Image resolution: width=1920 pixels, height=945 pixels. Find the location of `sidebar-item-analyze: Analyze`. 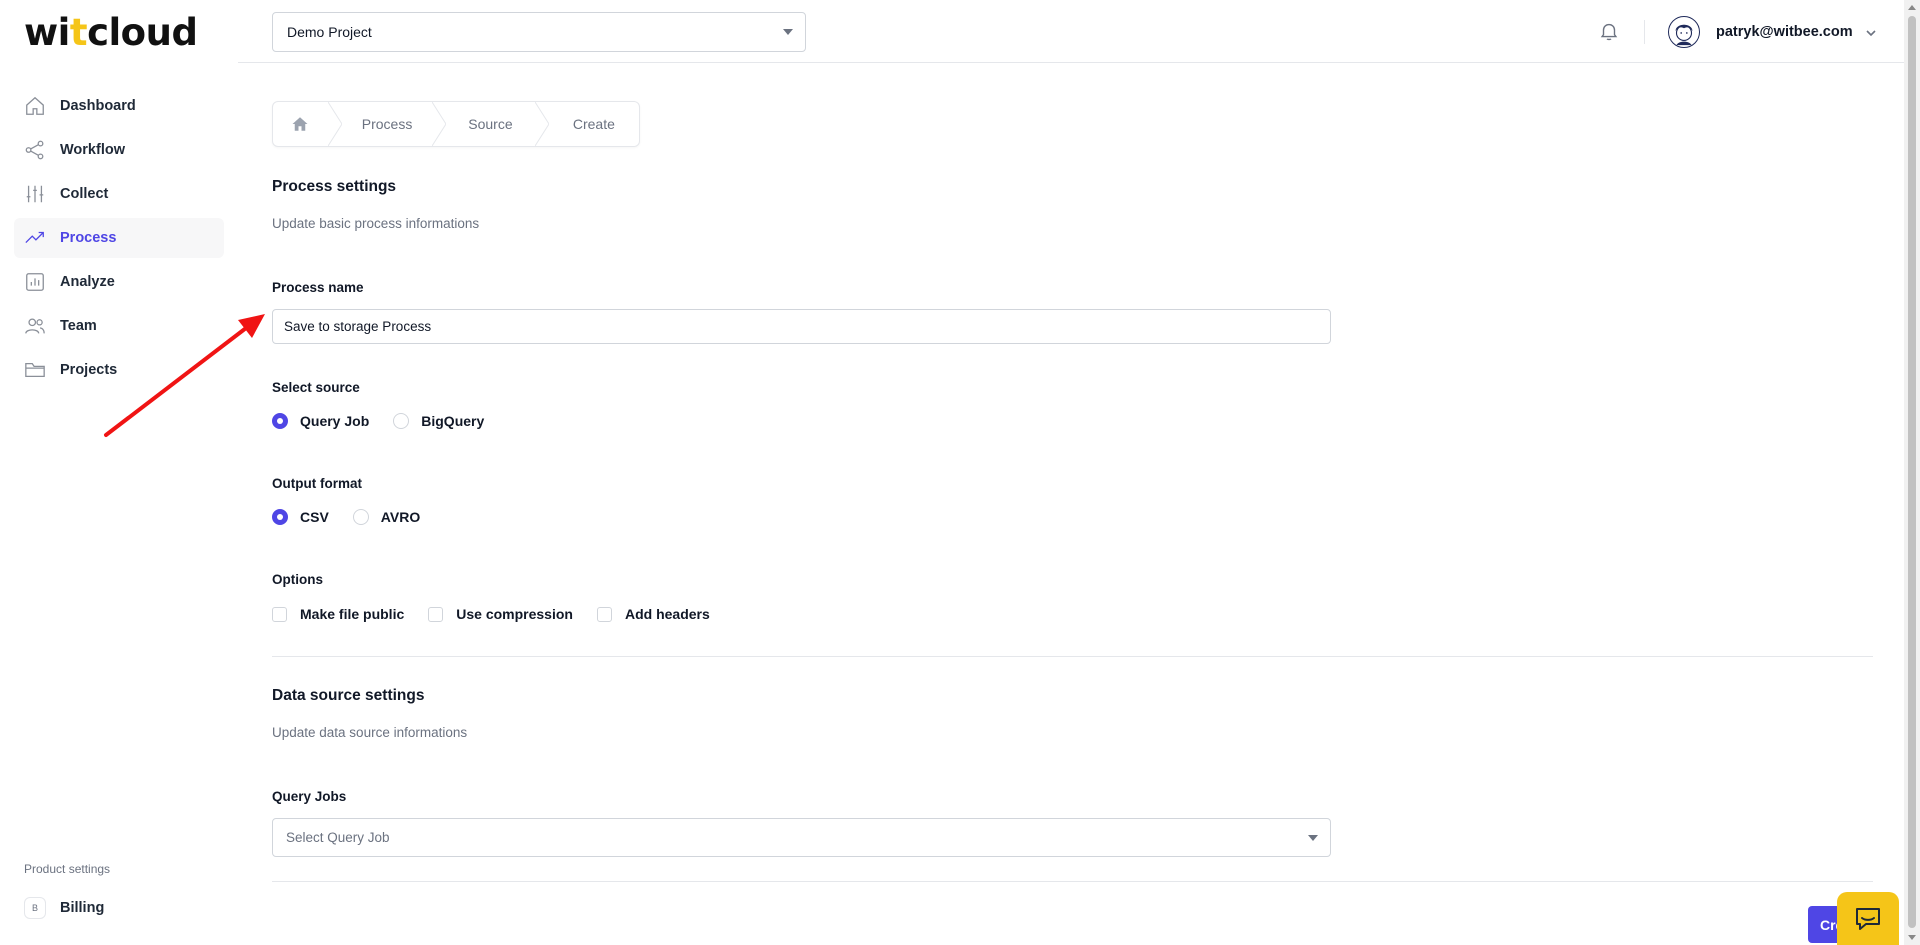

sidebar-item-analyze: Analyze is located at coordinates (119, 282).